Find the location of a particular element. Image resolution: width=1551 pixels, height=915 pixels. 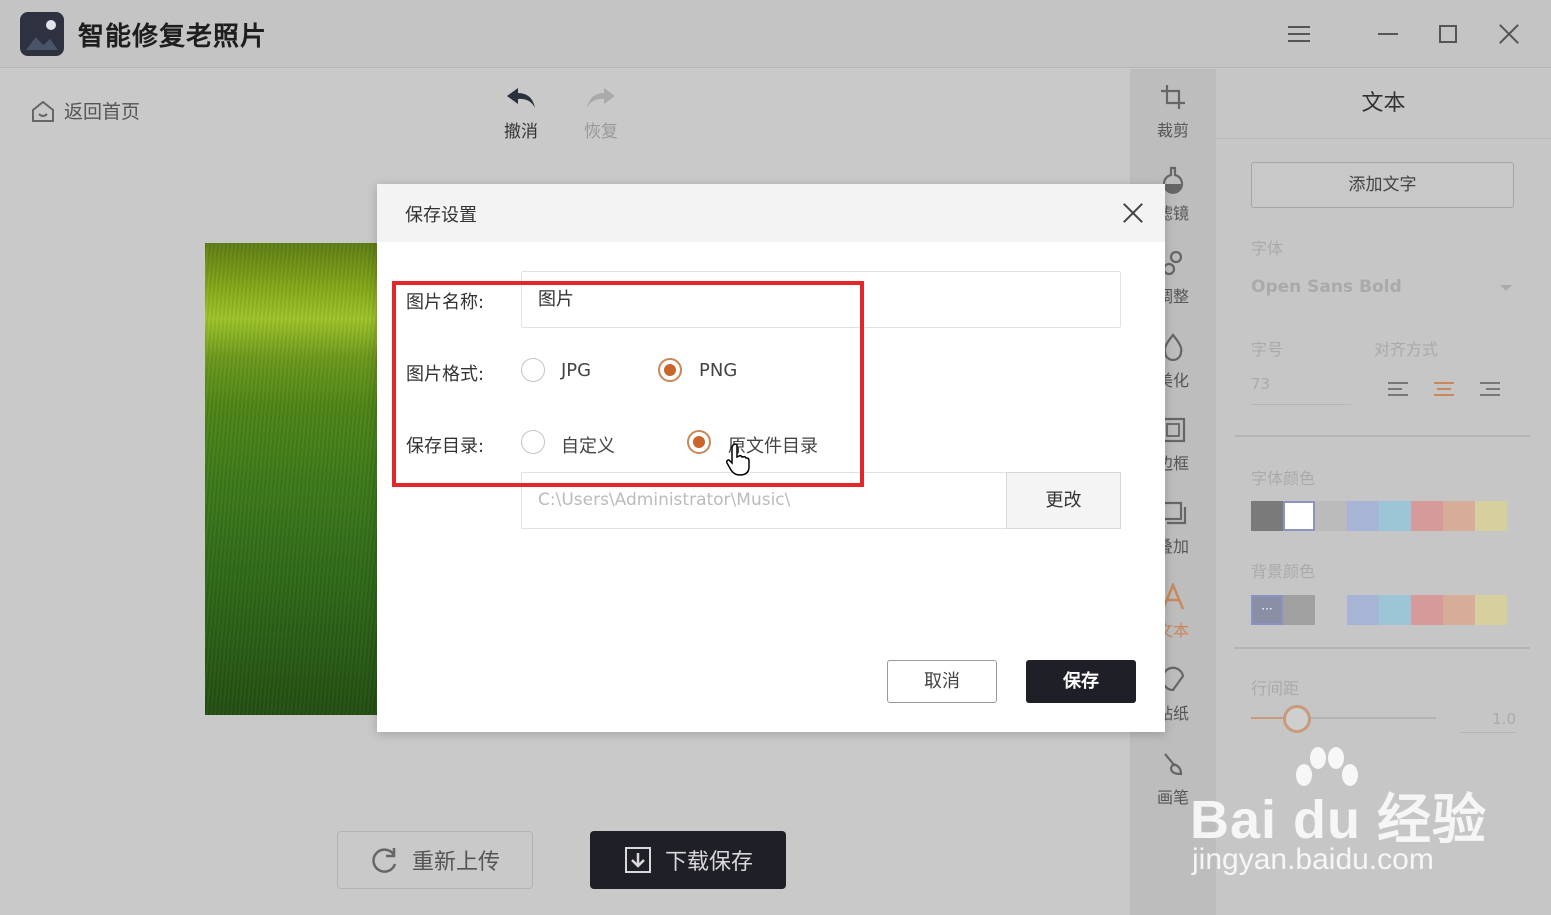

home-link: 返回首页 is located at coordinates (85, 110).